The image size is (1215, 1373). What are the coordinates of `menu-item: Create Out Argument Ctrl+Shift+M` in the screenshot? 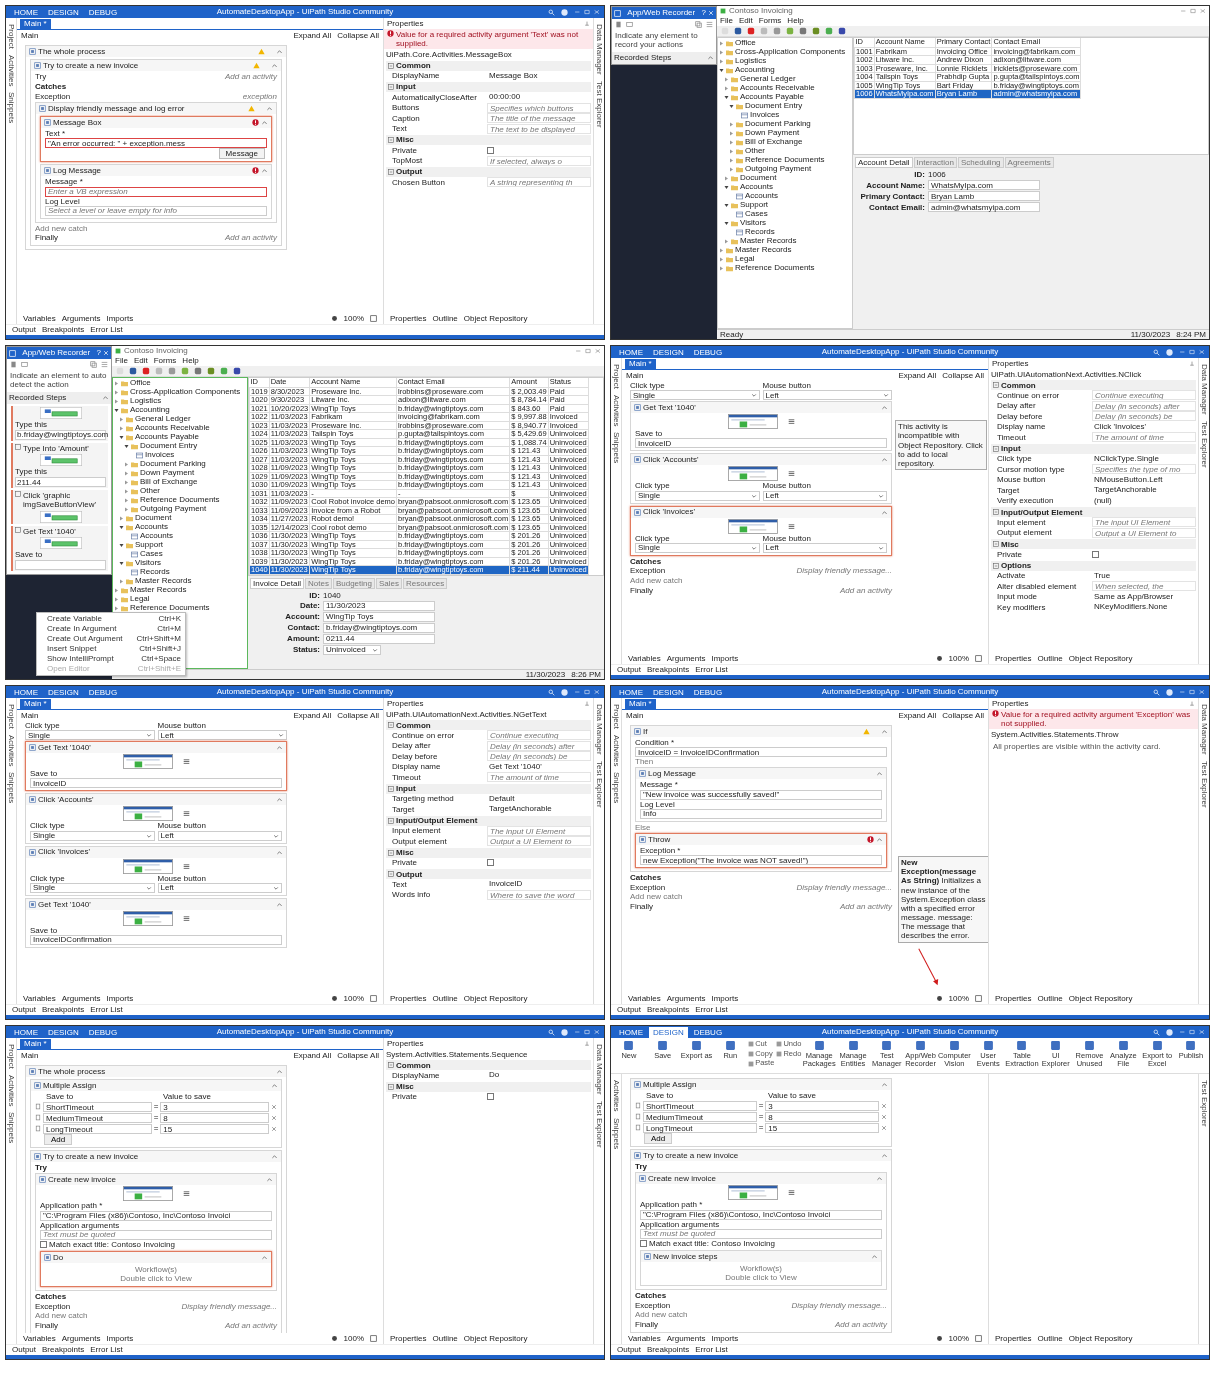 It's located at (111, 639).